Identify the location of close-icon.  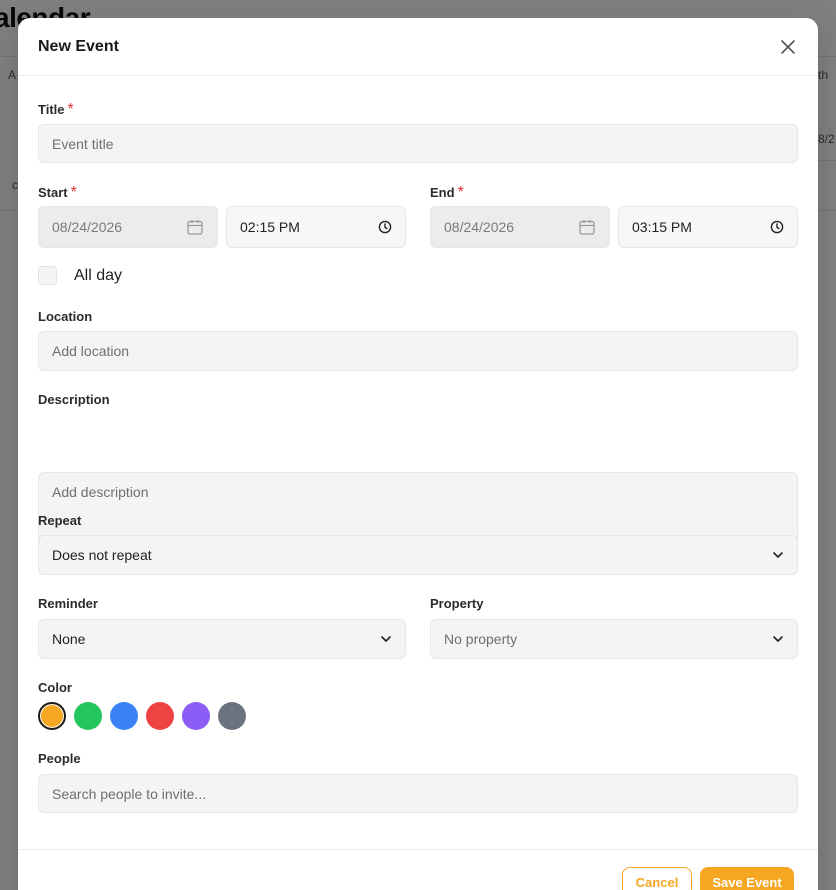
(788, 46).